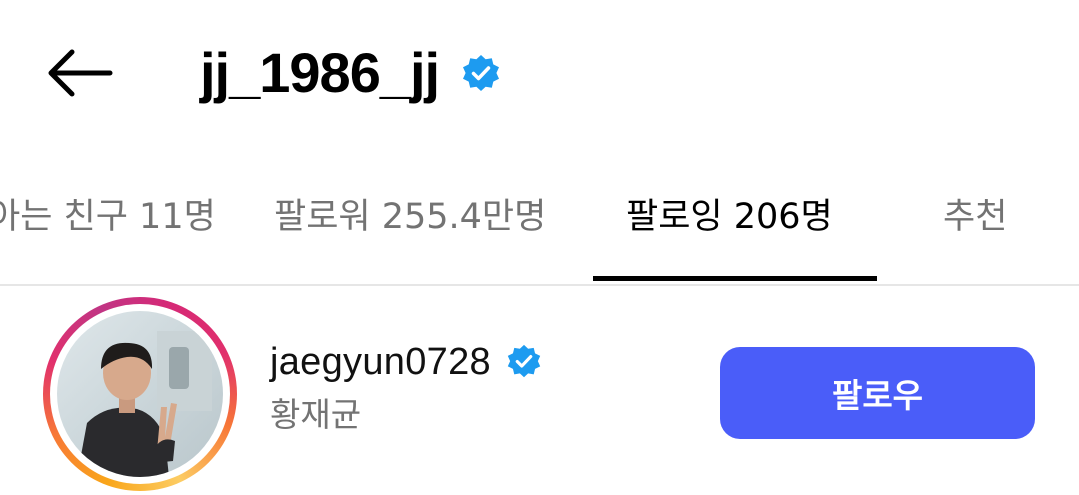  What do you see at coordinates (380, 362) in the screenshot?
I see `username: jaegyun0728` at bounding box center [380, 362].